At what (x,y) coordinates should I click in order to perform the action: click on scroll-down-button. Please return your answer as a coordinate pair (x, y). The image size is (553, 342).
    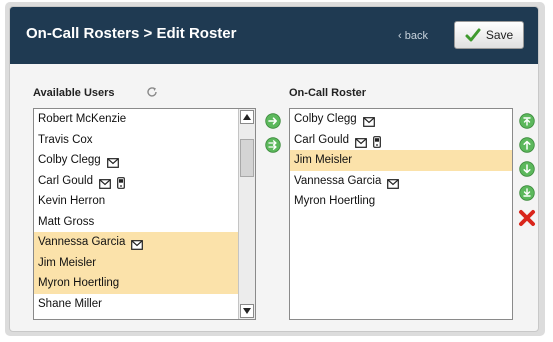
    Looking at the image, I should click on (247, 311).